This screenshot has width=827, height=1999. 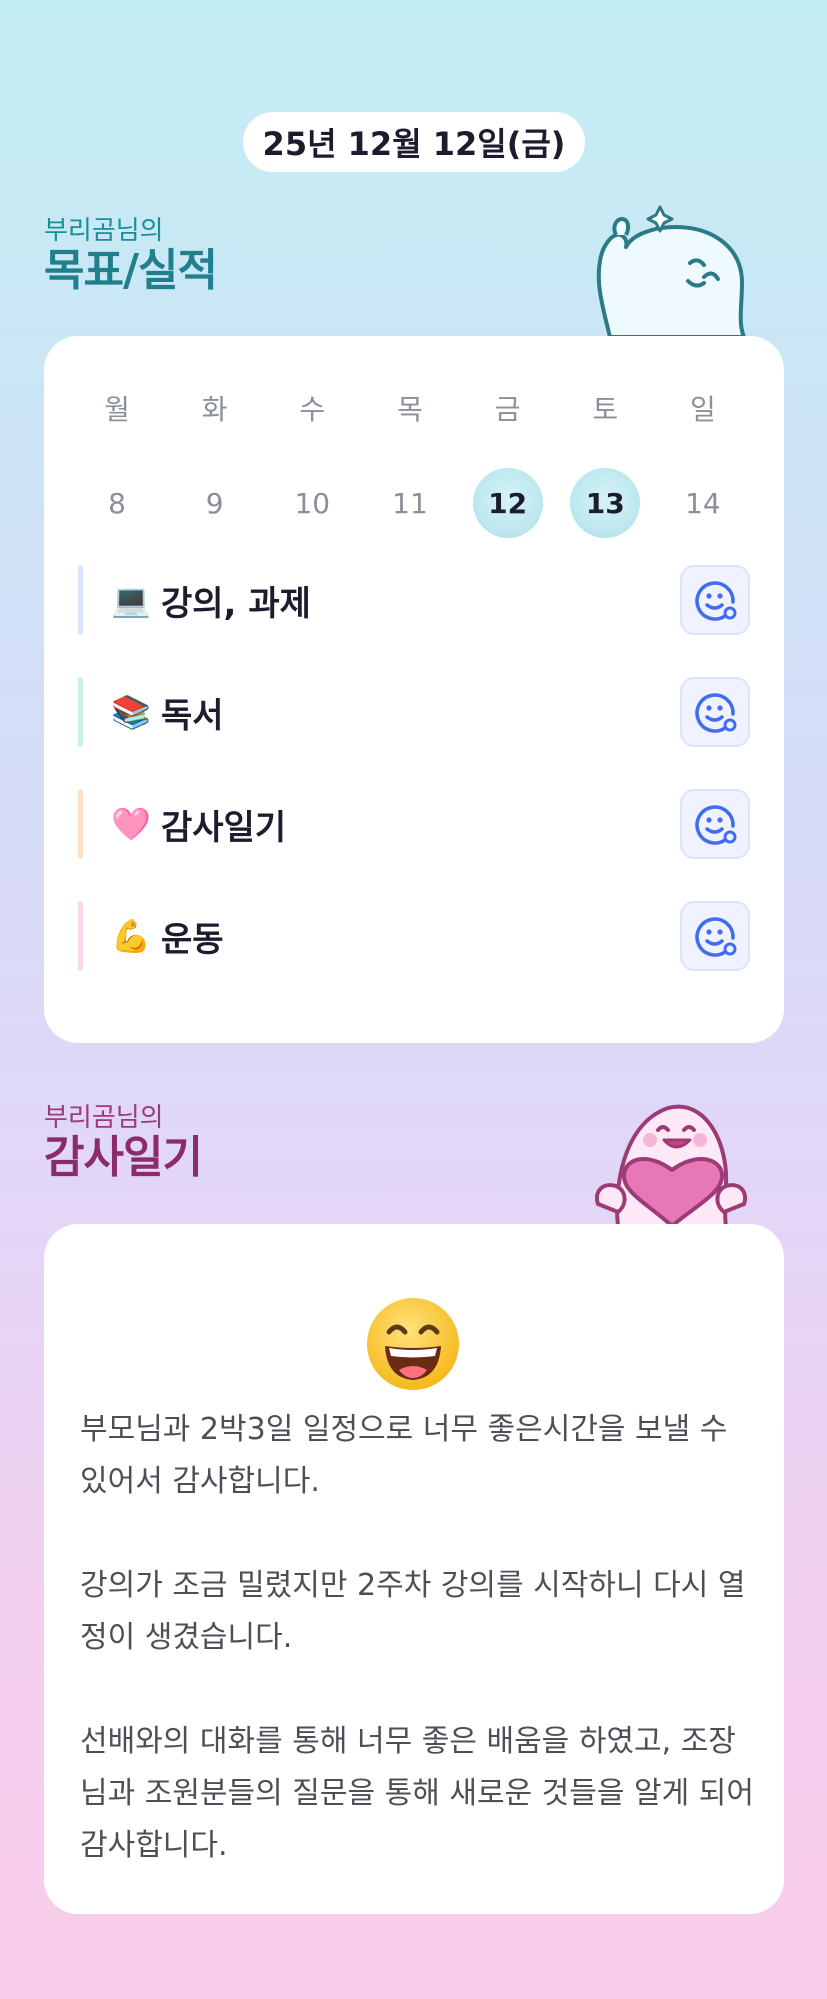 I want to click on day-cell-selected: 12, so click(x=507, y=503).